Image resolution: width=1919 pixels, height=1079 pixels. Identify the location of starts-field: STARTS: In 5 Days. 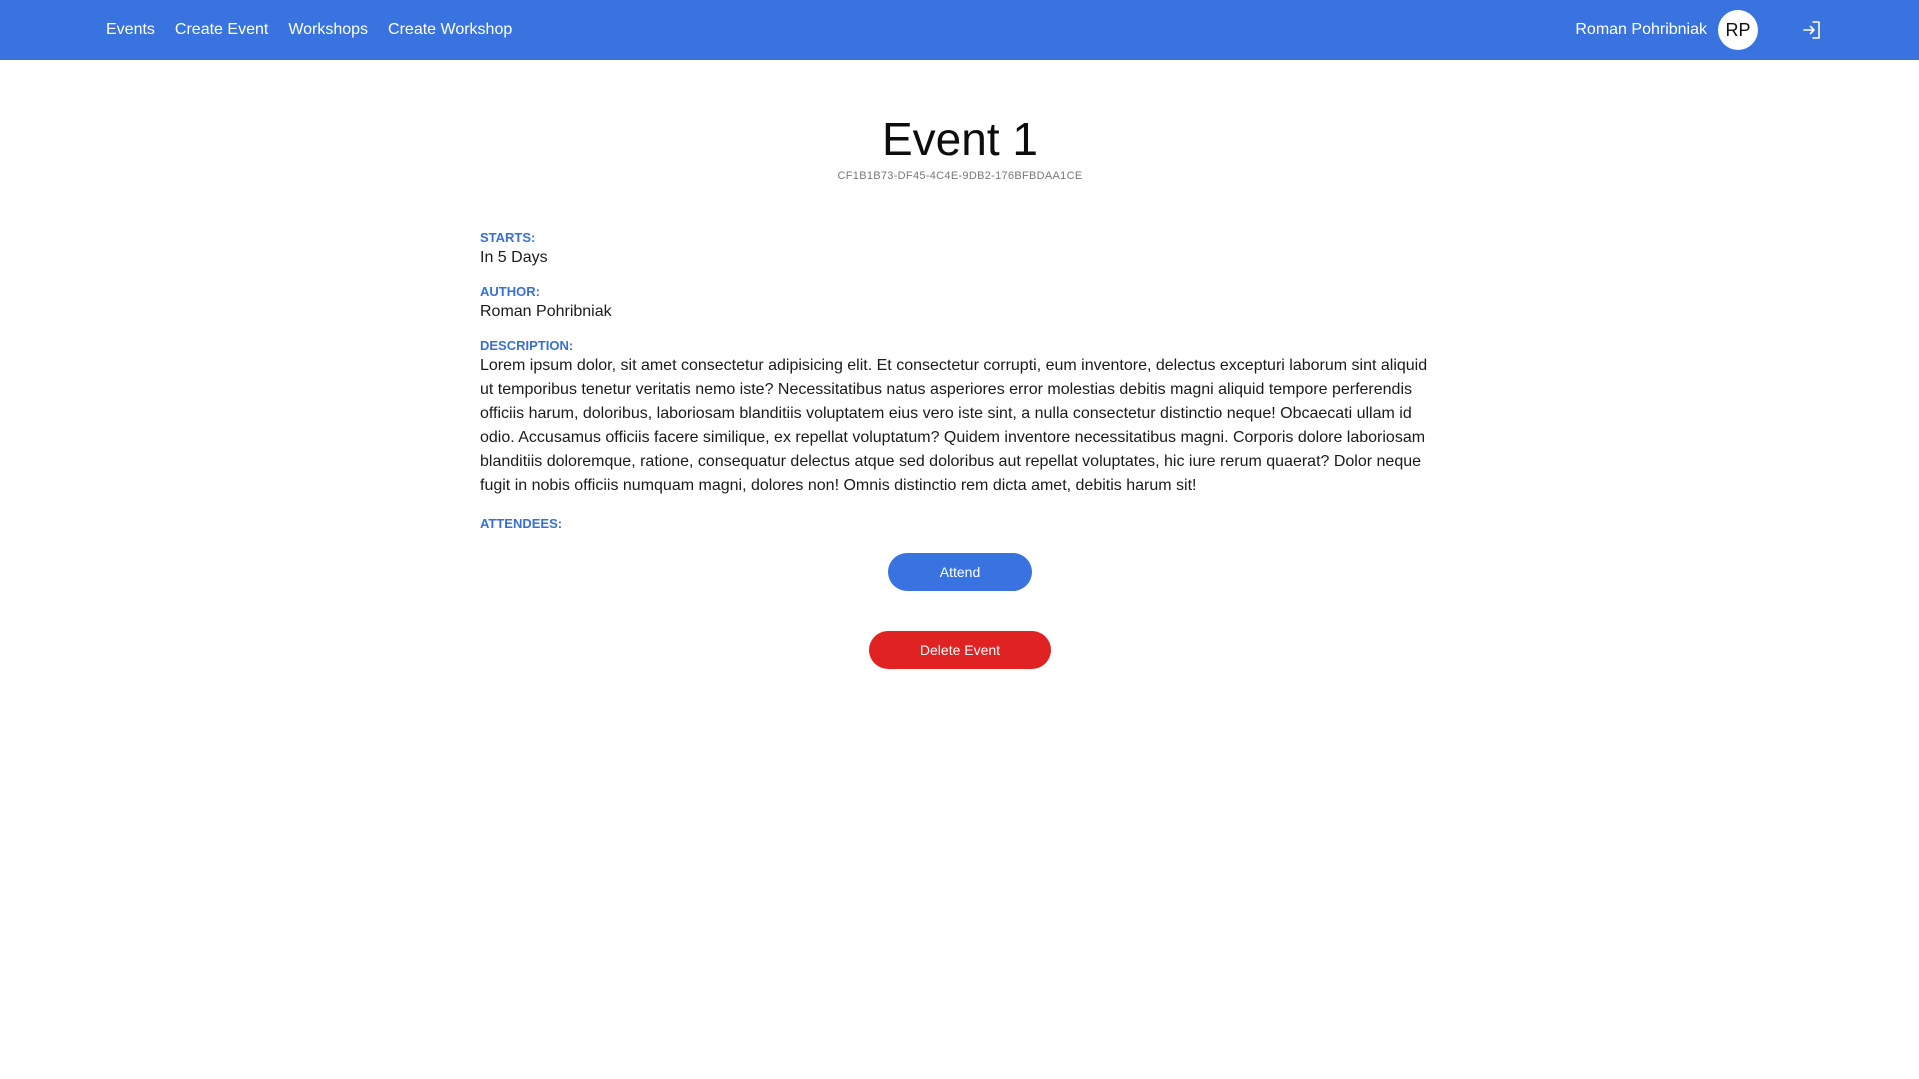
(960, 250).